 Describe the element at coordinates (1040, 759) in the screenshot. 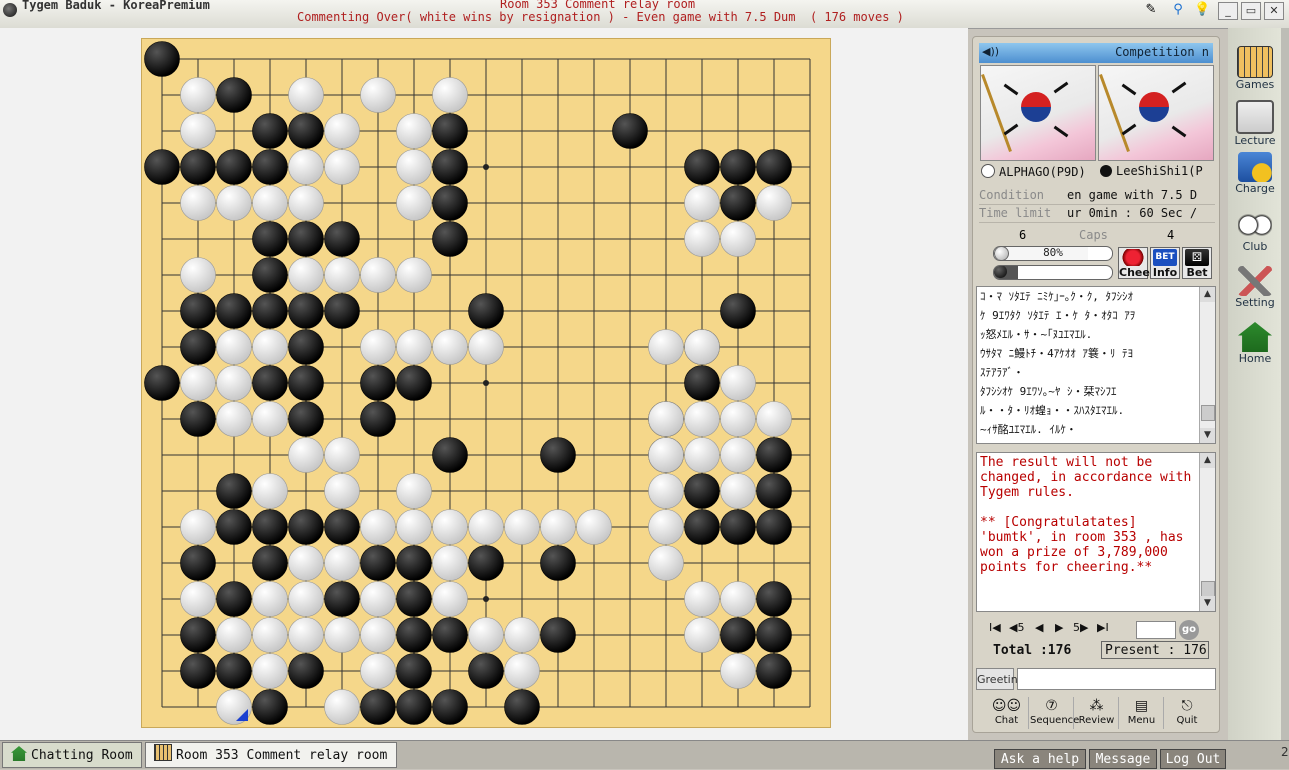

I see `ask-help-button: Ask a help` at that location.